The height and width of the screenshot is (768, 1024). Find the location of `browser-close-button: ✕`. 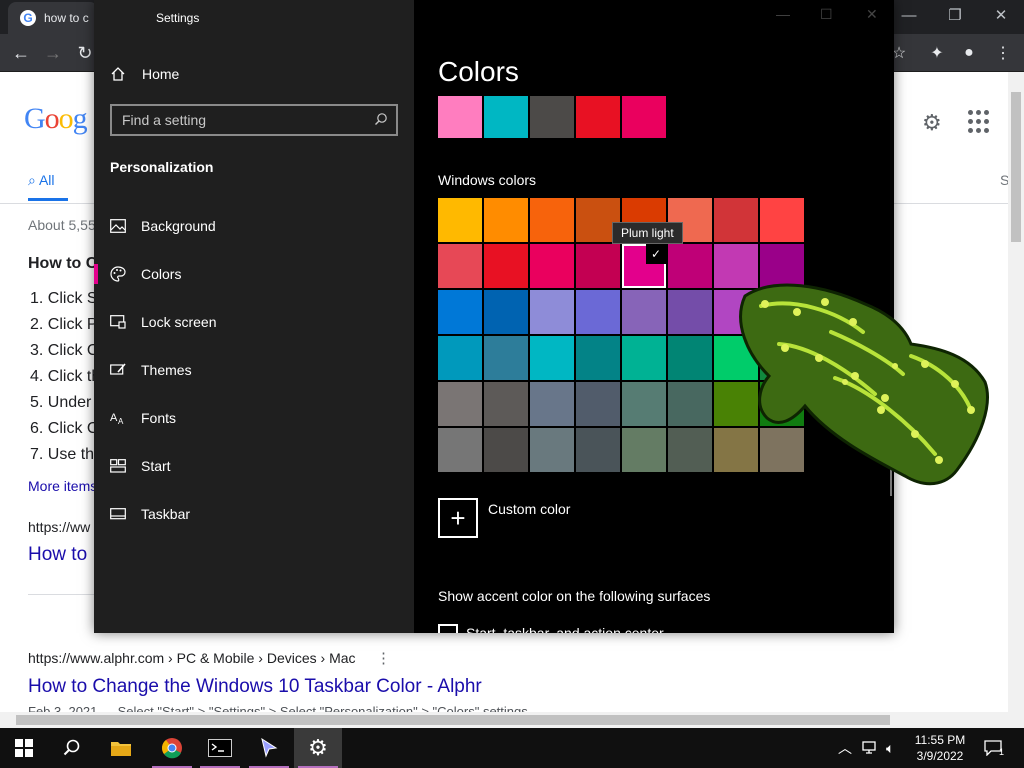

browser-close-button: ✕ is located at coordinates (1001, 15).